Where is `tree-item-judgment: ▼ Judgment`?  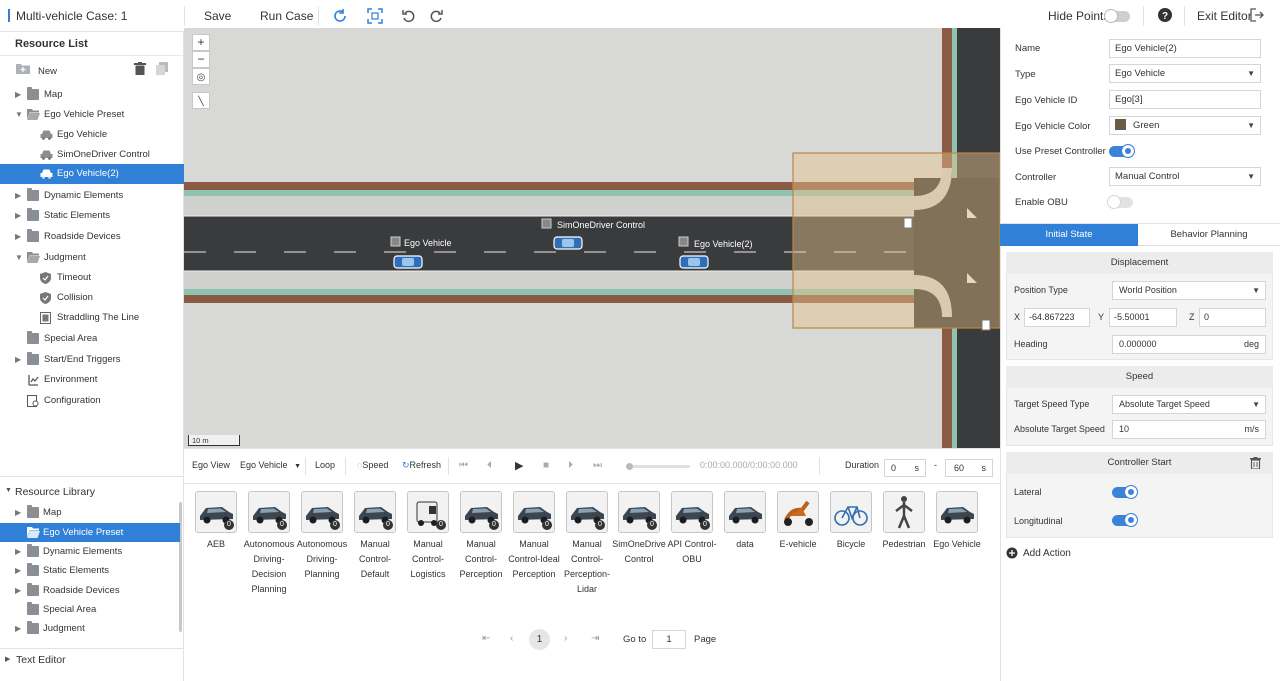 tree-item-judgment: ▼ Judgment is located at coordinates (92, 258).